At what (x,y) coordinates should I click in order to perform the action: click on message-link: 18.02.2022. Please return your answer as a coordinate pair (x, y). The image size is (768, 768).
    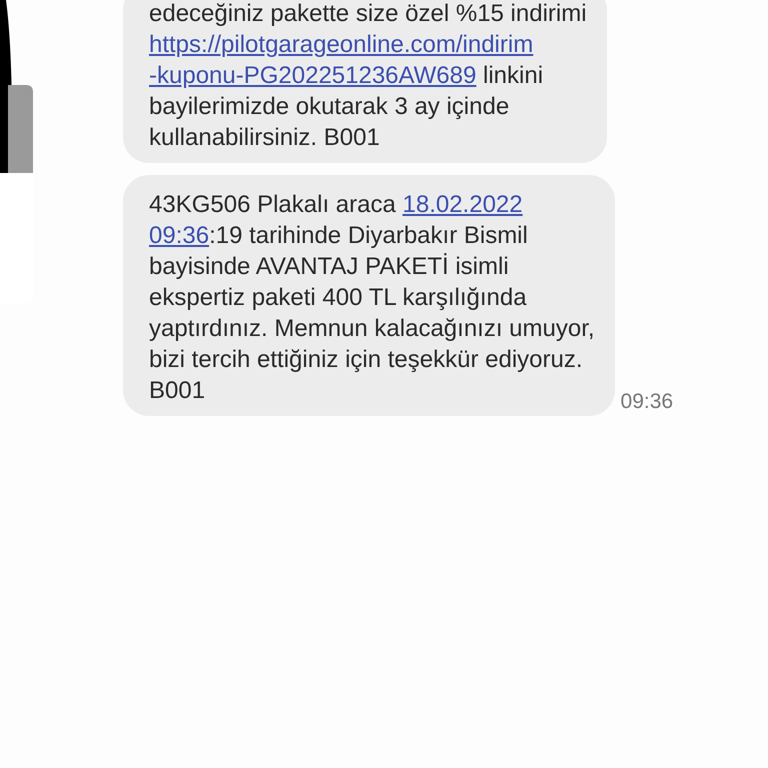
    Looking at the image, I should click on (462, 204).